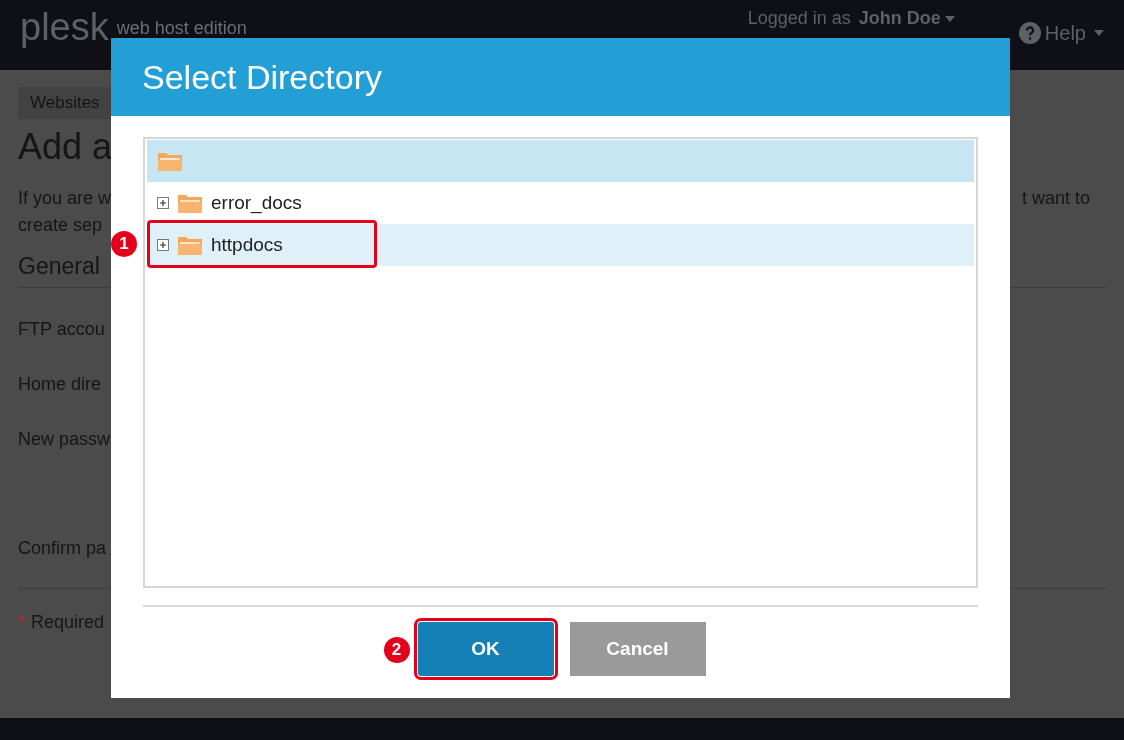 This screenshot has width=1124, height=740. I want to click on folder-name: error_docs, so click(256, 203).